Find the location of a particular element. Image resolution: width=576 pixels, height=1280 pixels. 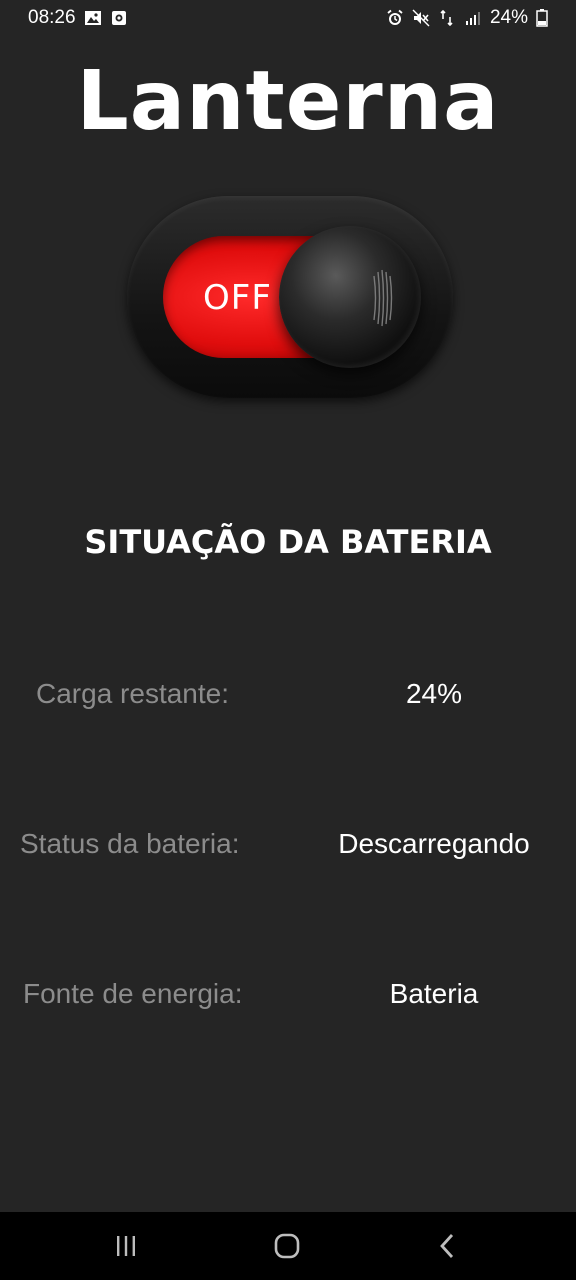

gallery-icon is located at coordinates (93, 18).